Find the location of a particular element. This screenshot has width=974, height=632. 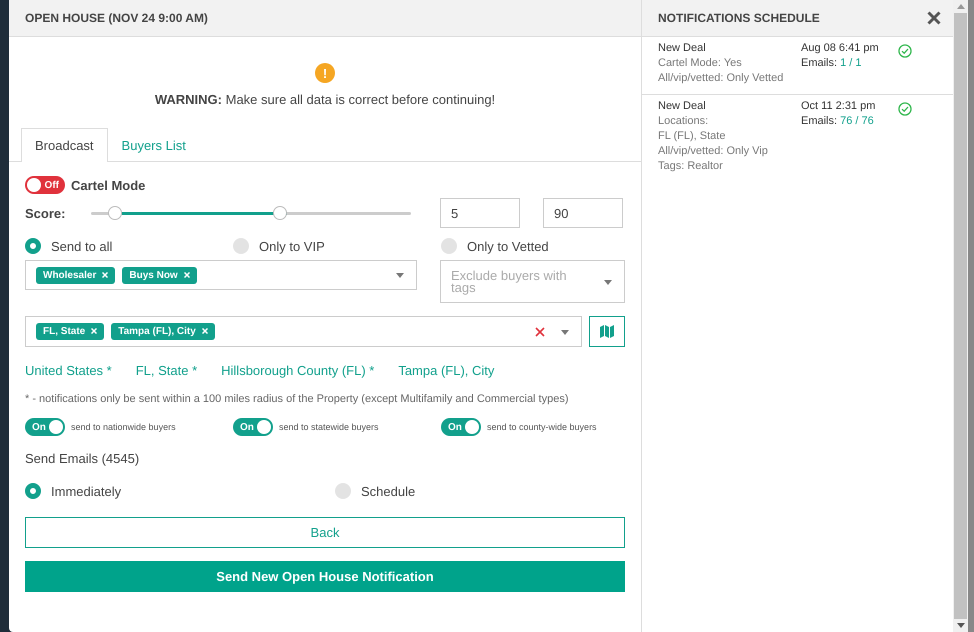

tag-chip: Wholesaler is located at coordinates (76, 275).